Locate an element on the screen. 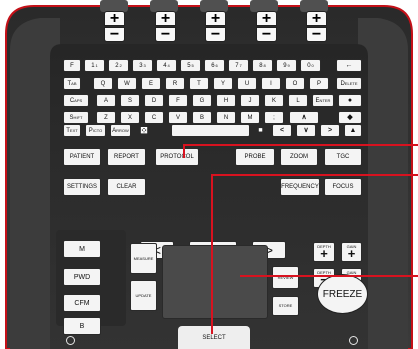  key-b: B is located at coordinates (202, 117).